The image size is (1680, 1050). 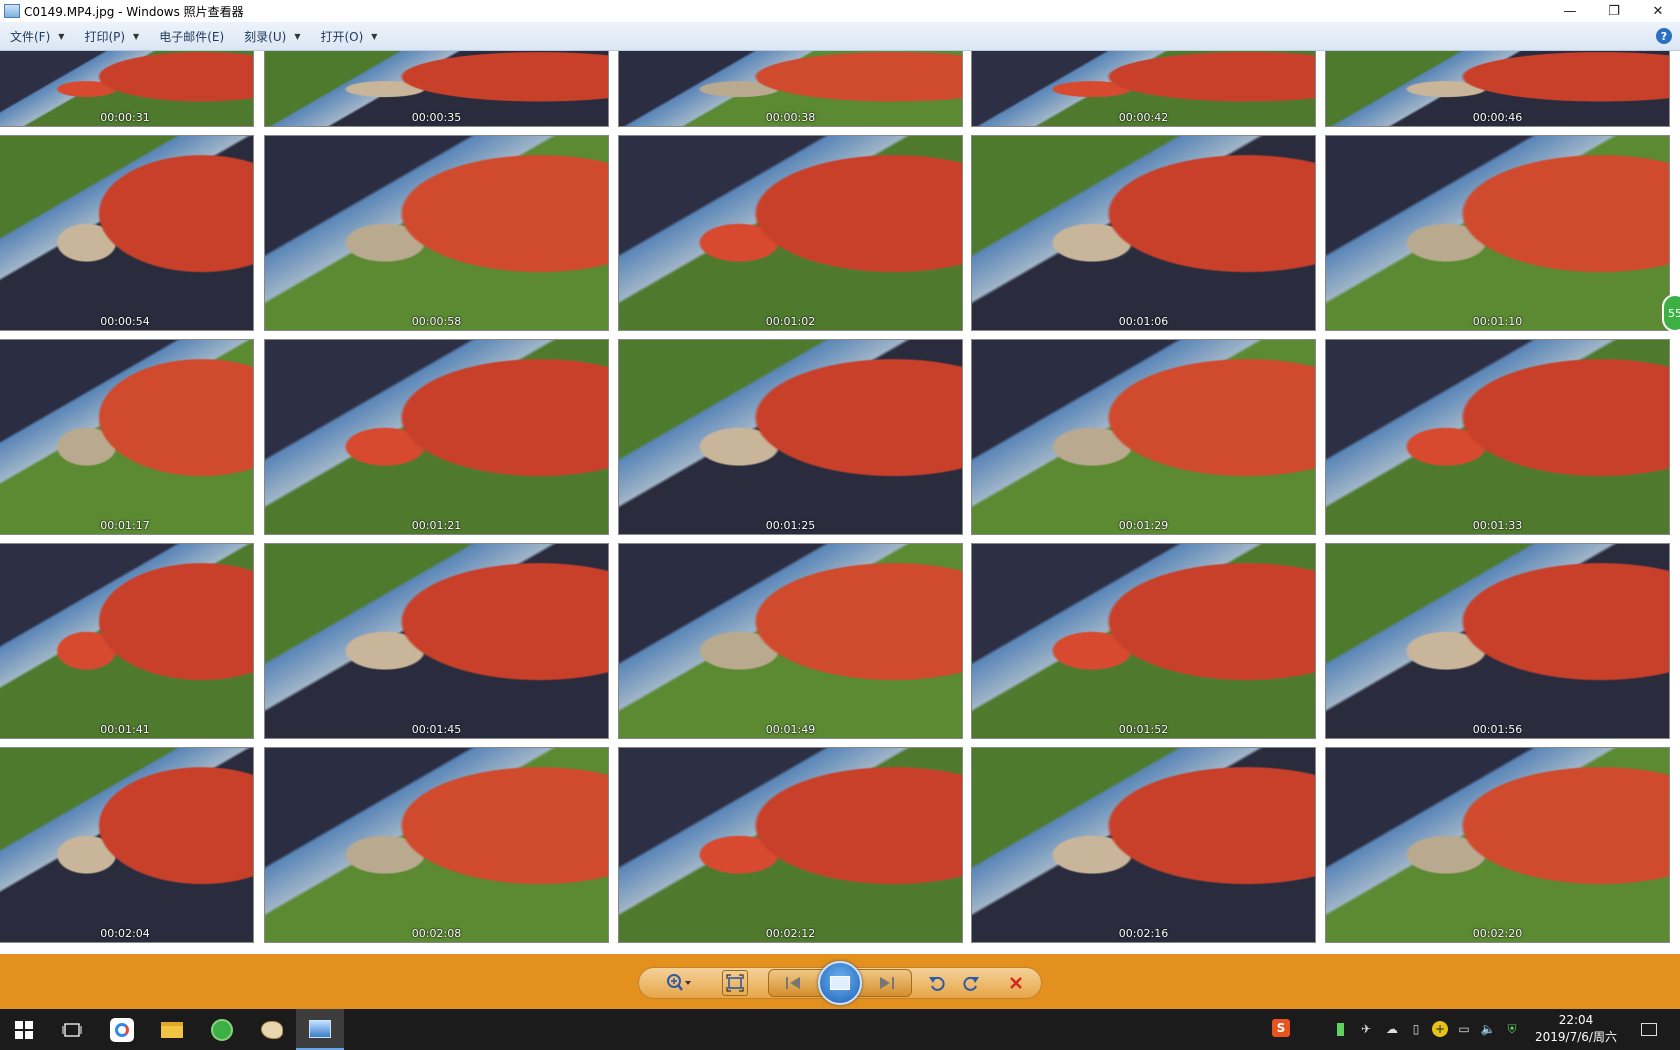 I want to click on frame-timestamp: 00:01:10, so click(x=1497, y=321).